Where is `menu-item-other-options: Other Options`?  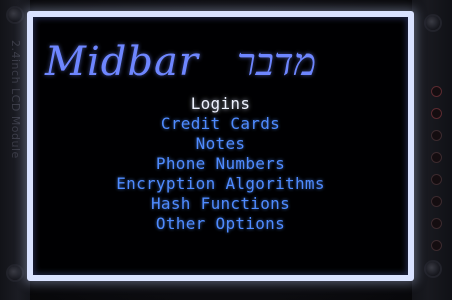
menu-item-other-options: Other Options is located at coordinates (220, 224).